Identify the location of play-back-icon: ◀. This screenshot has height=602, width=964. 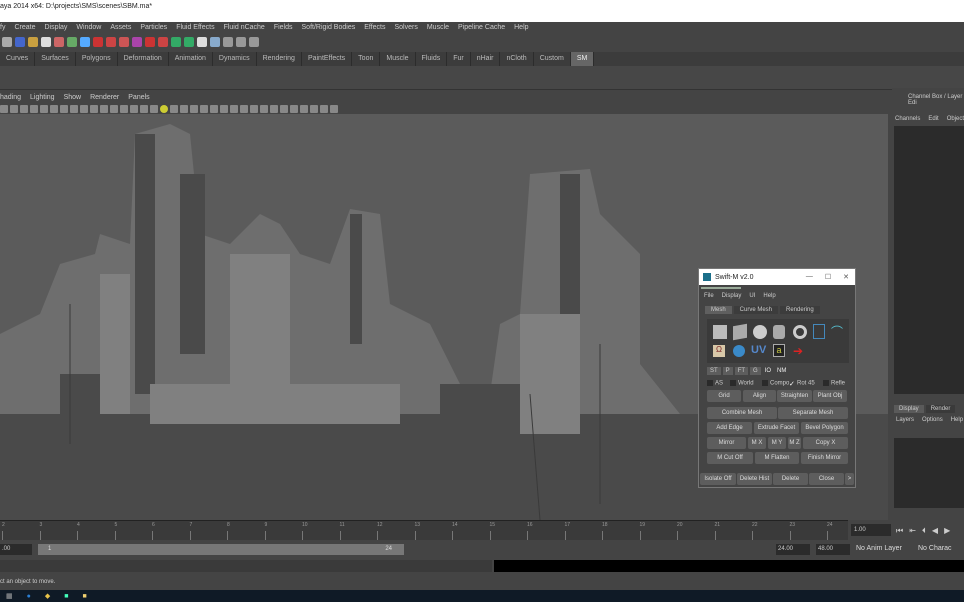
(935, 531).